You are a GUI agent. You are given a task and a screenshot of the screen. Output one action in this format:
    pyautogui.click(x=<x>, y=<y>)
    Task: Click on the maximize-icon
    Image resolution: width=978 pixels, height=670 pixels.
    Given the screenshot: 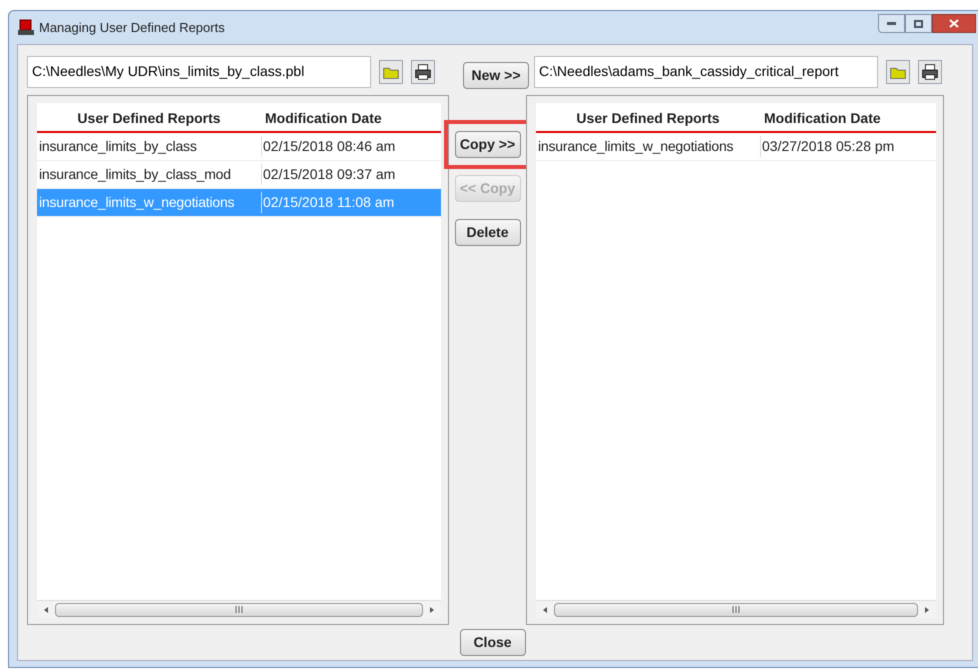 What is the action you would take?
    pyautogui.click(x=918, y=24)
    